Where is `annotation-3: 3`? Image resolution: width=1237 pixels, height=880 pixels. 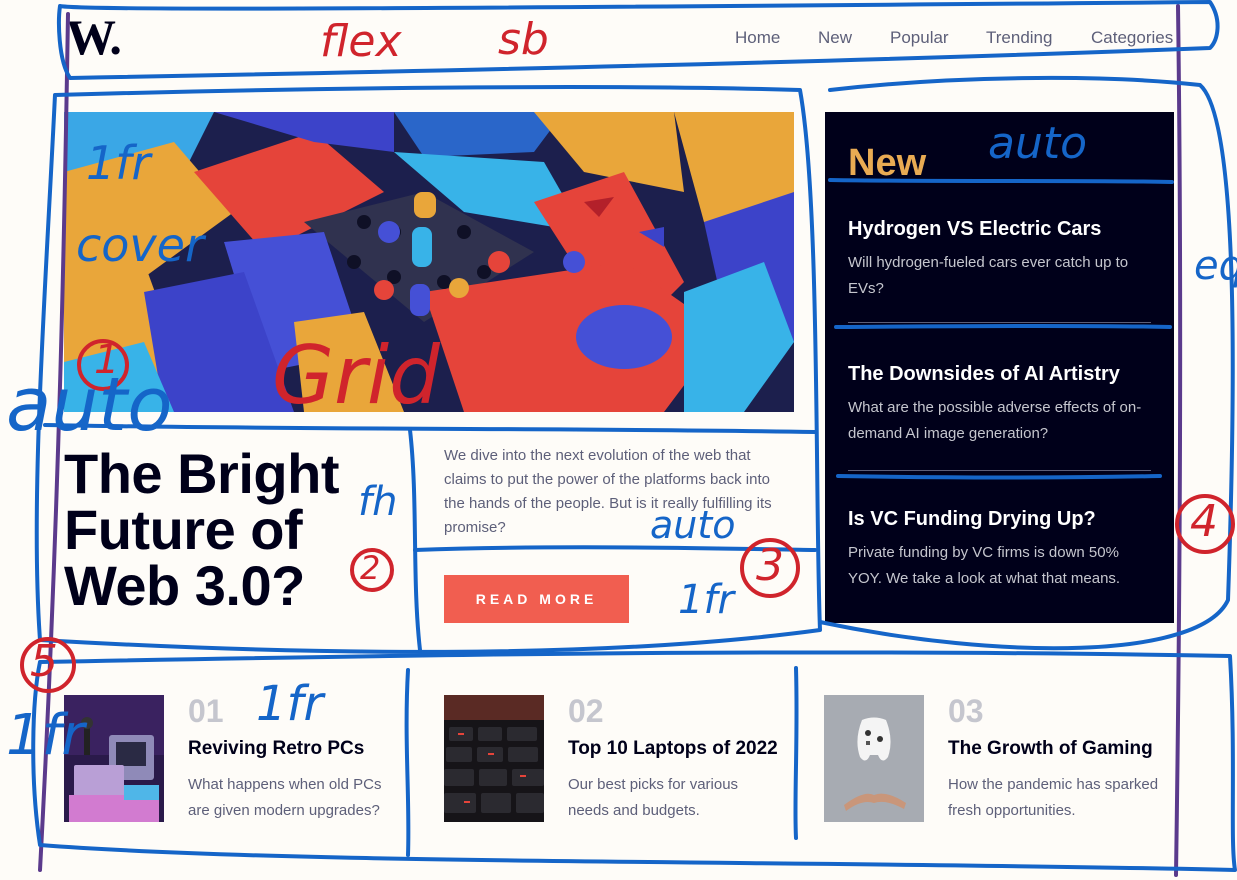
annotation-3: 3 is located at coordinates (770, 565).